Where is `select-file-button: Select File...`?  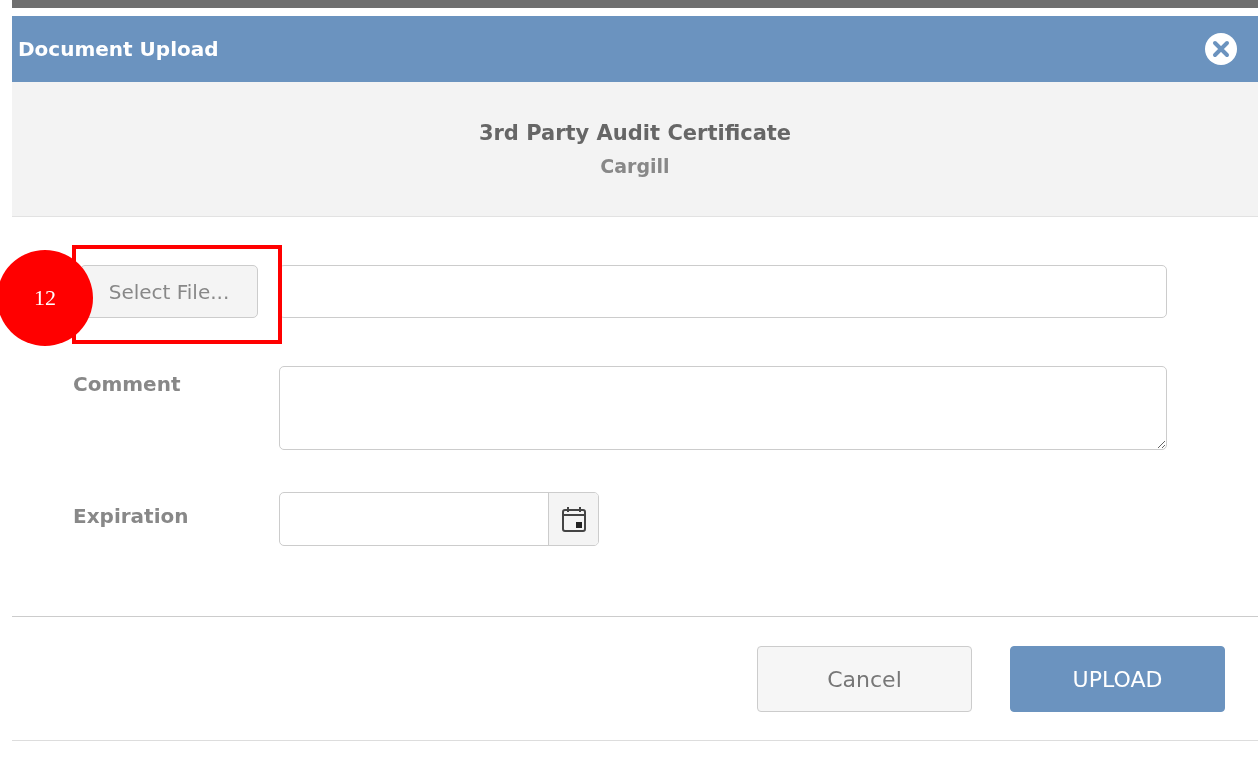 select-file-button: Select File... is located at coordinates (169, 291).